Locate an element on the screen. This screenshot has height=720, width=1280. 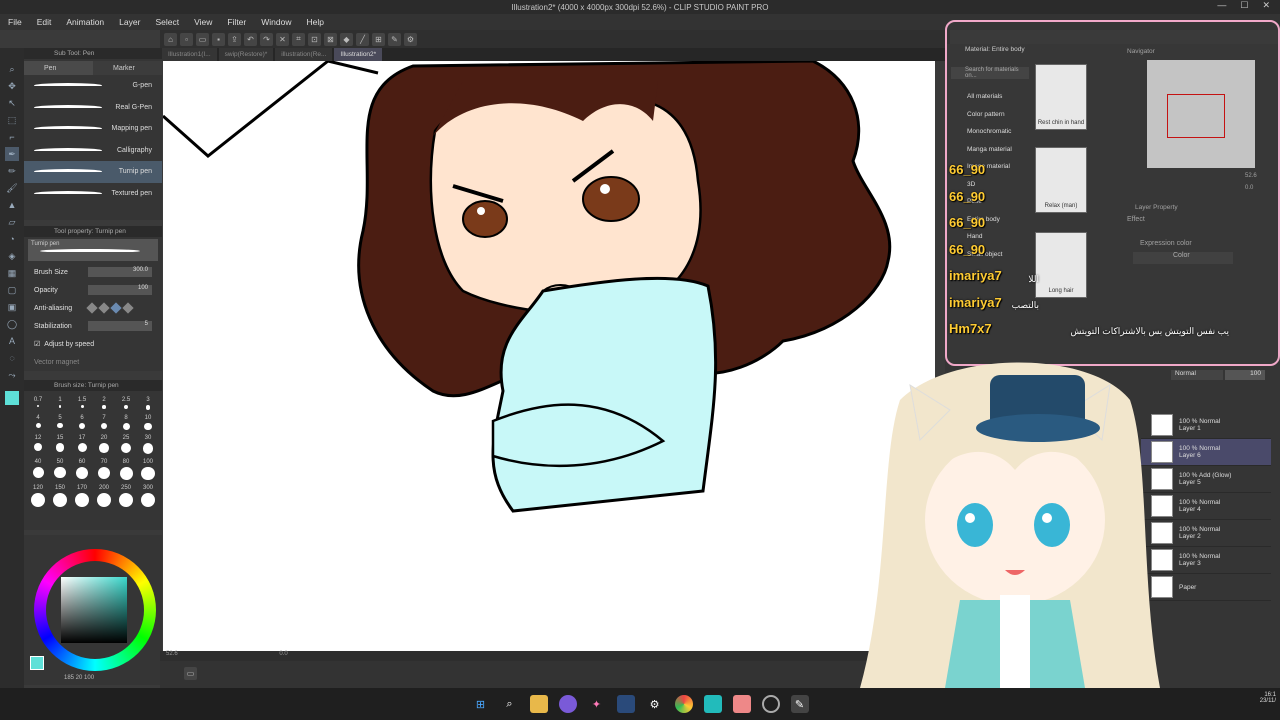
brush-size-option: 2.5 is located at coordinates (126, 403).